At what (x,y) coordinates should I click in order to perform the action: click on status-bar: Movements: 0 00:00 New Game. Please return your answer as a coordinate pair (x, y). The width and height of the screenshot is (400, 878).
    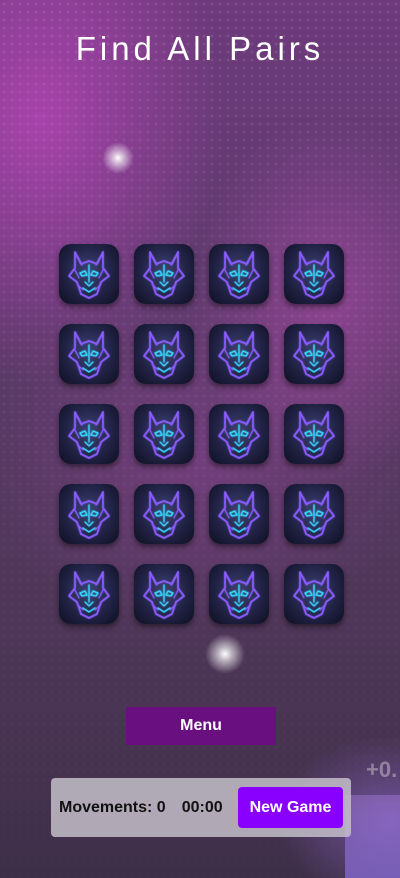
    Looking at the image, I should click on (201, 807).